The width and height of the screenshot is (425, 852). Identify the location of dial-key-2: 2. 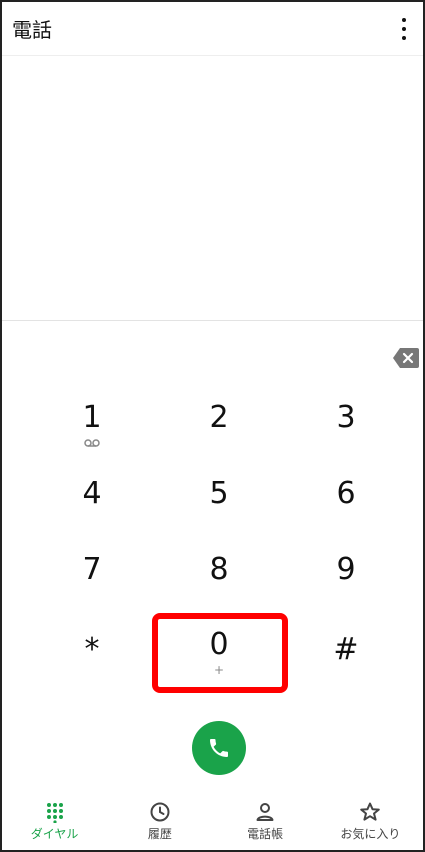
(219, 430).